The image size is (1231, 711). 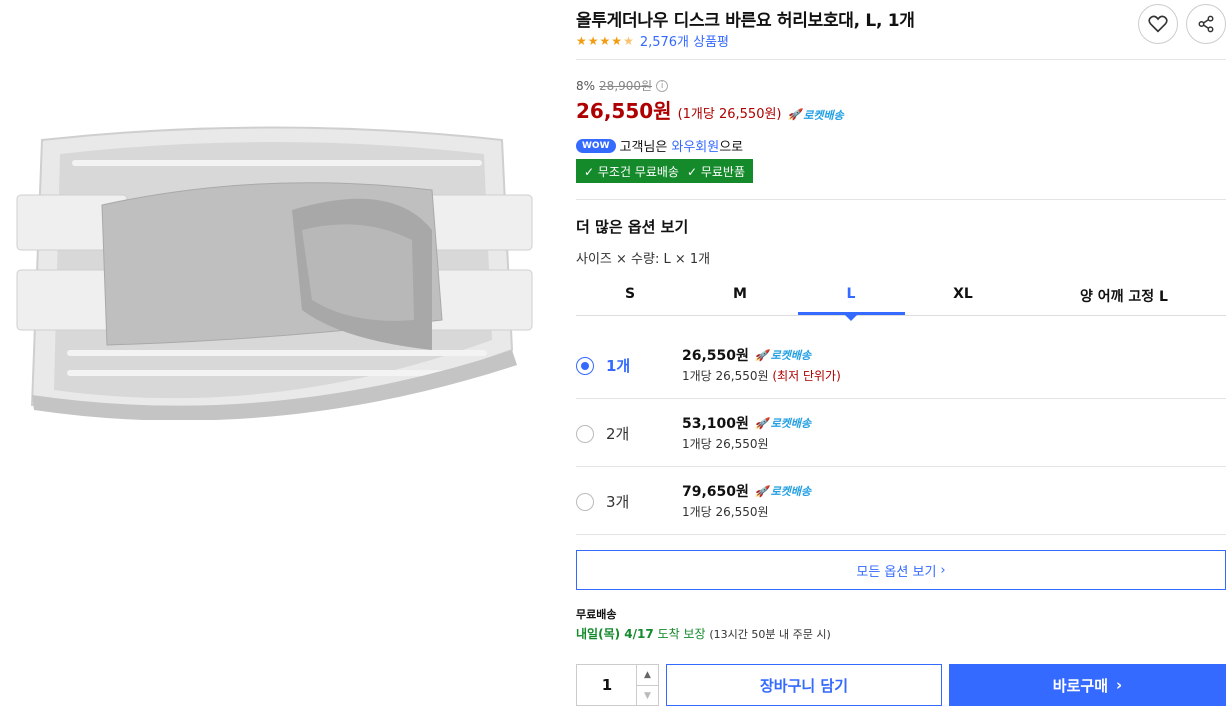 What do you see at coordinates (901, 501) in the screenshot?
I see `quantity-option-3: 3개 79,650원 🚀 로켓배송 1개당 26,550원` at bounding box center [901, 501].